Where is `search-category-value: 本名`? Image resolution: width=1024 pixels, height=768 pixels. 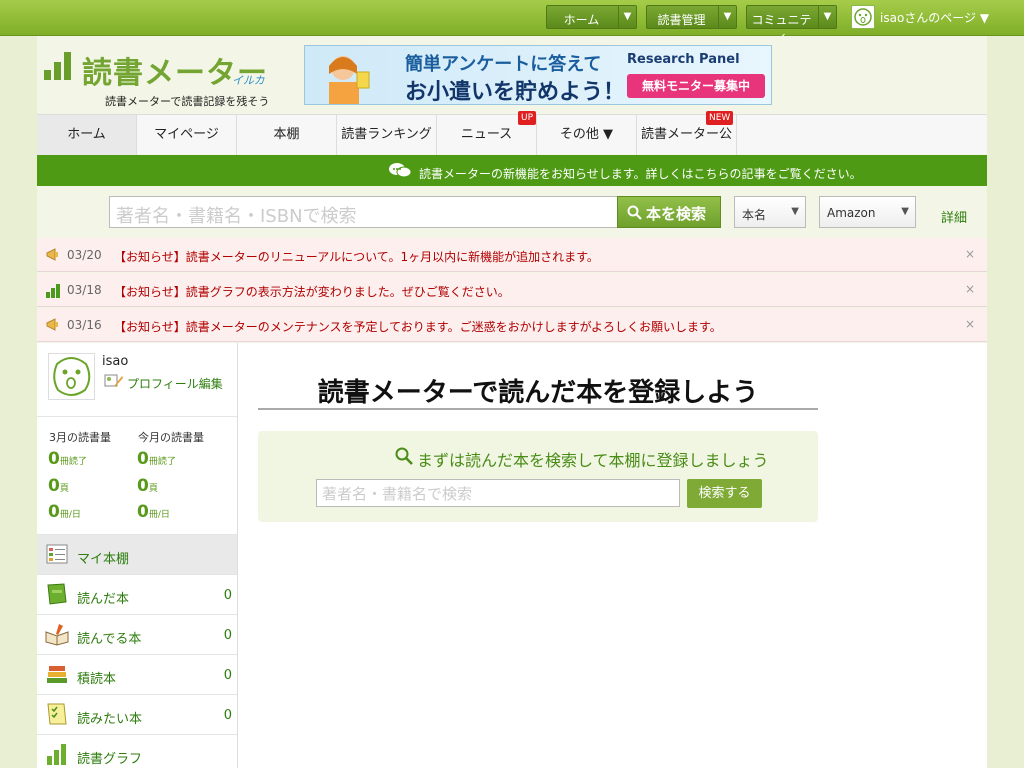
search-category-value: 本名 is located at coordinates (754, 215).